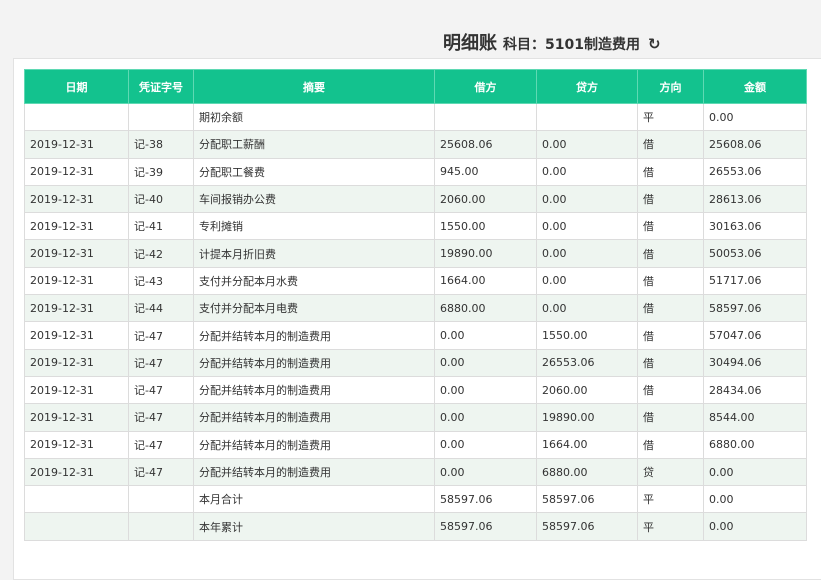 The image size is (821, 580). What do you see at coordinates (587, 499) in the screenshot?
I see `cell-credit: 58597.06` at bounding box center [587, 499].